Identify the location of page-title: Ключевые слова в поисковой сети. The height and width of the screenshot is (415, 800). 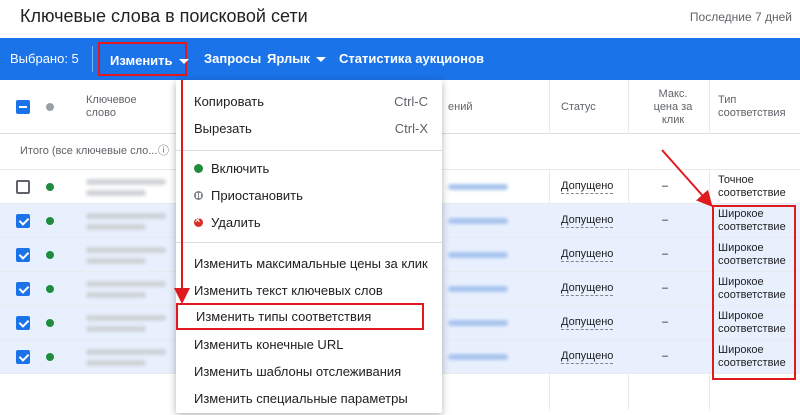
(164, 16).